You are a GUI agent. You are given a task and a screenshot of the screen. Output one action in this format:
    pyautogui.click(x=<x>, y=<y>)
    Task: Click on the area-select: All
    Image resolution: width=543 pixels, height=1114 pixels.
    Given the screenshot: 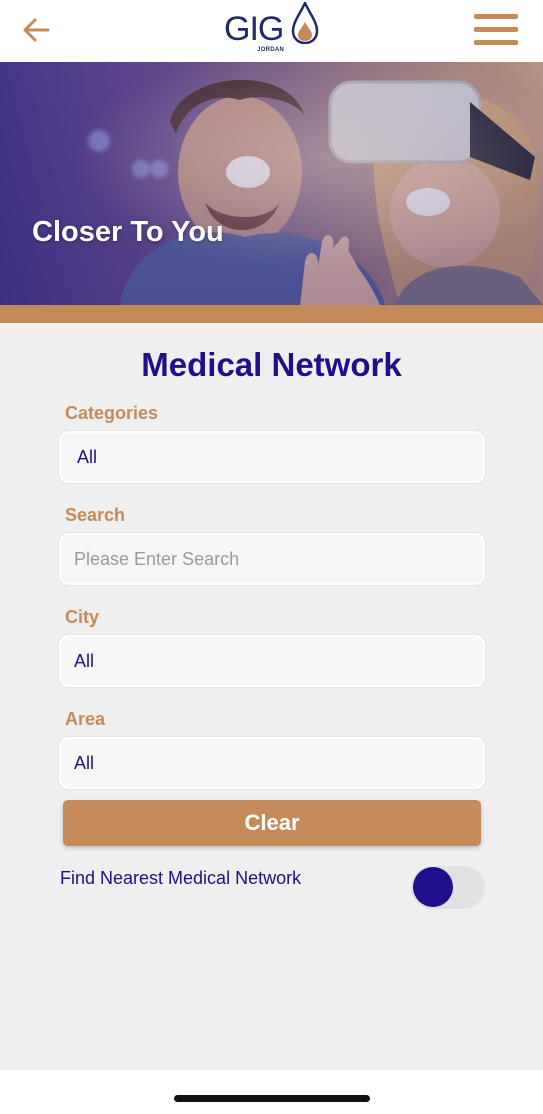 What is the action you would take?
    pyautogui.click(x=272, y=763)
    